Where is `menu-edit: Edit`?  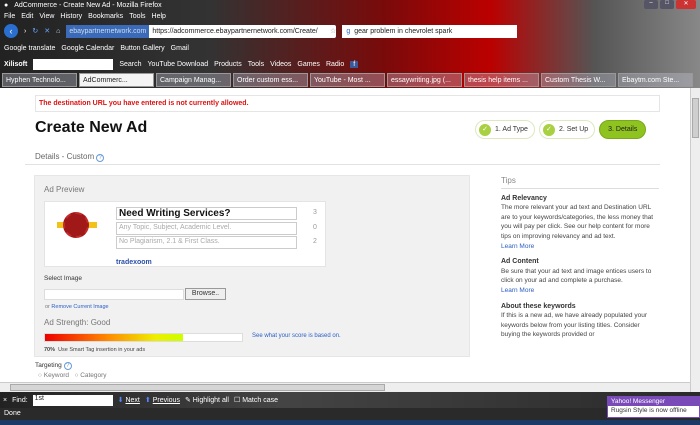
menu-edit: Edit is located at coordinates (27, 16).